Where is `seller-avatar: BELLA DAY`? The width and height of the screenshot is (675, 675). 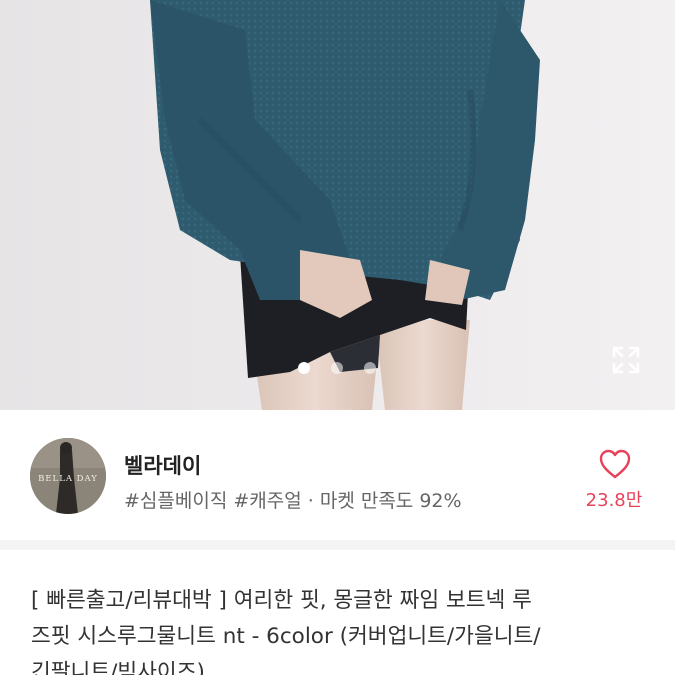 seller-avatar: BELLA DAY is located at coordinates (68, 476).